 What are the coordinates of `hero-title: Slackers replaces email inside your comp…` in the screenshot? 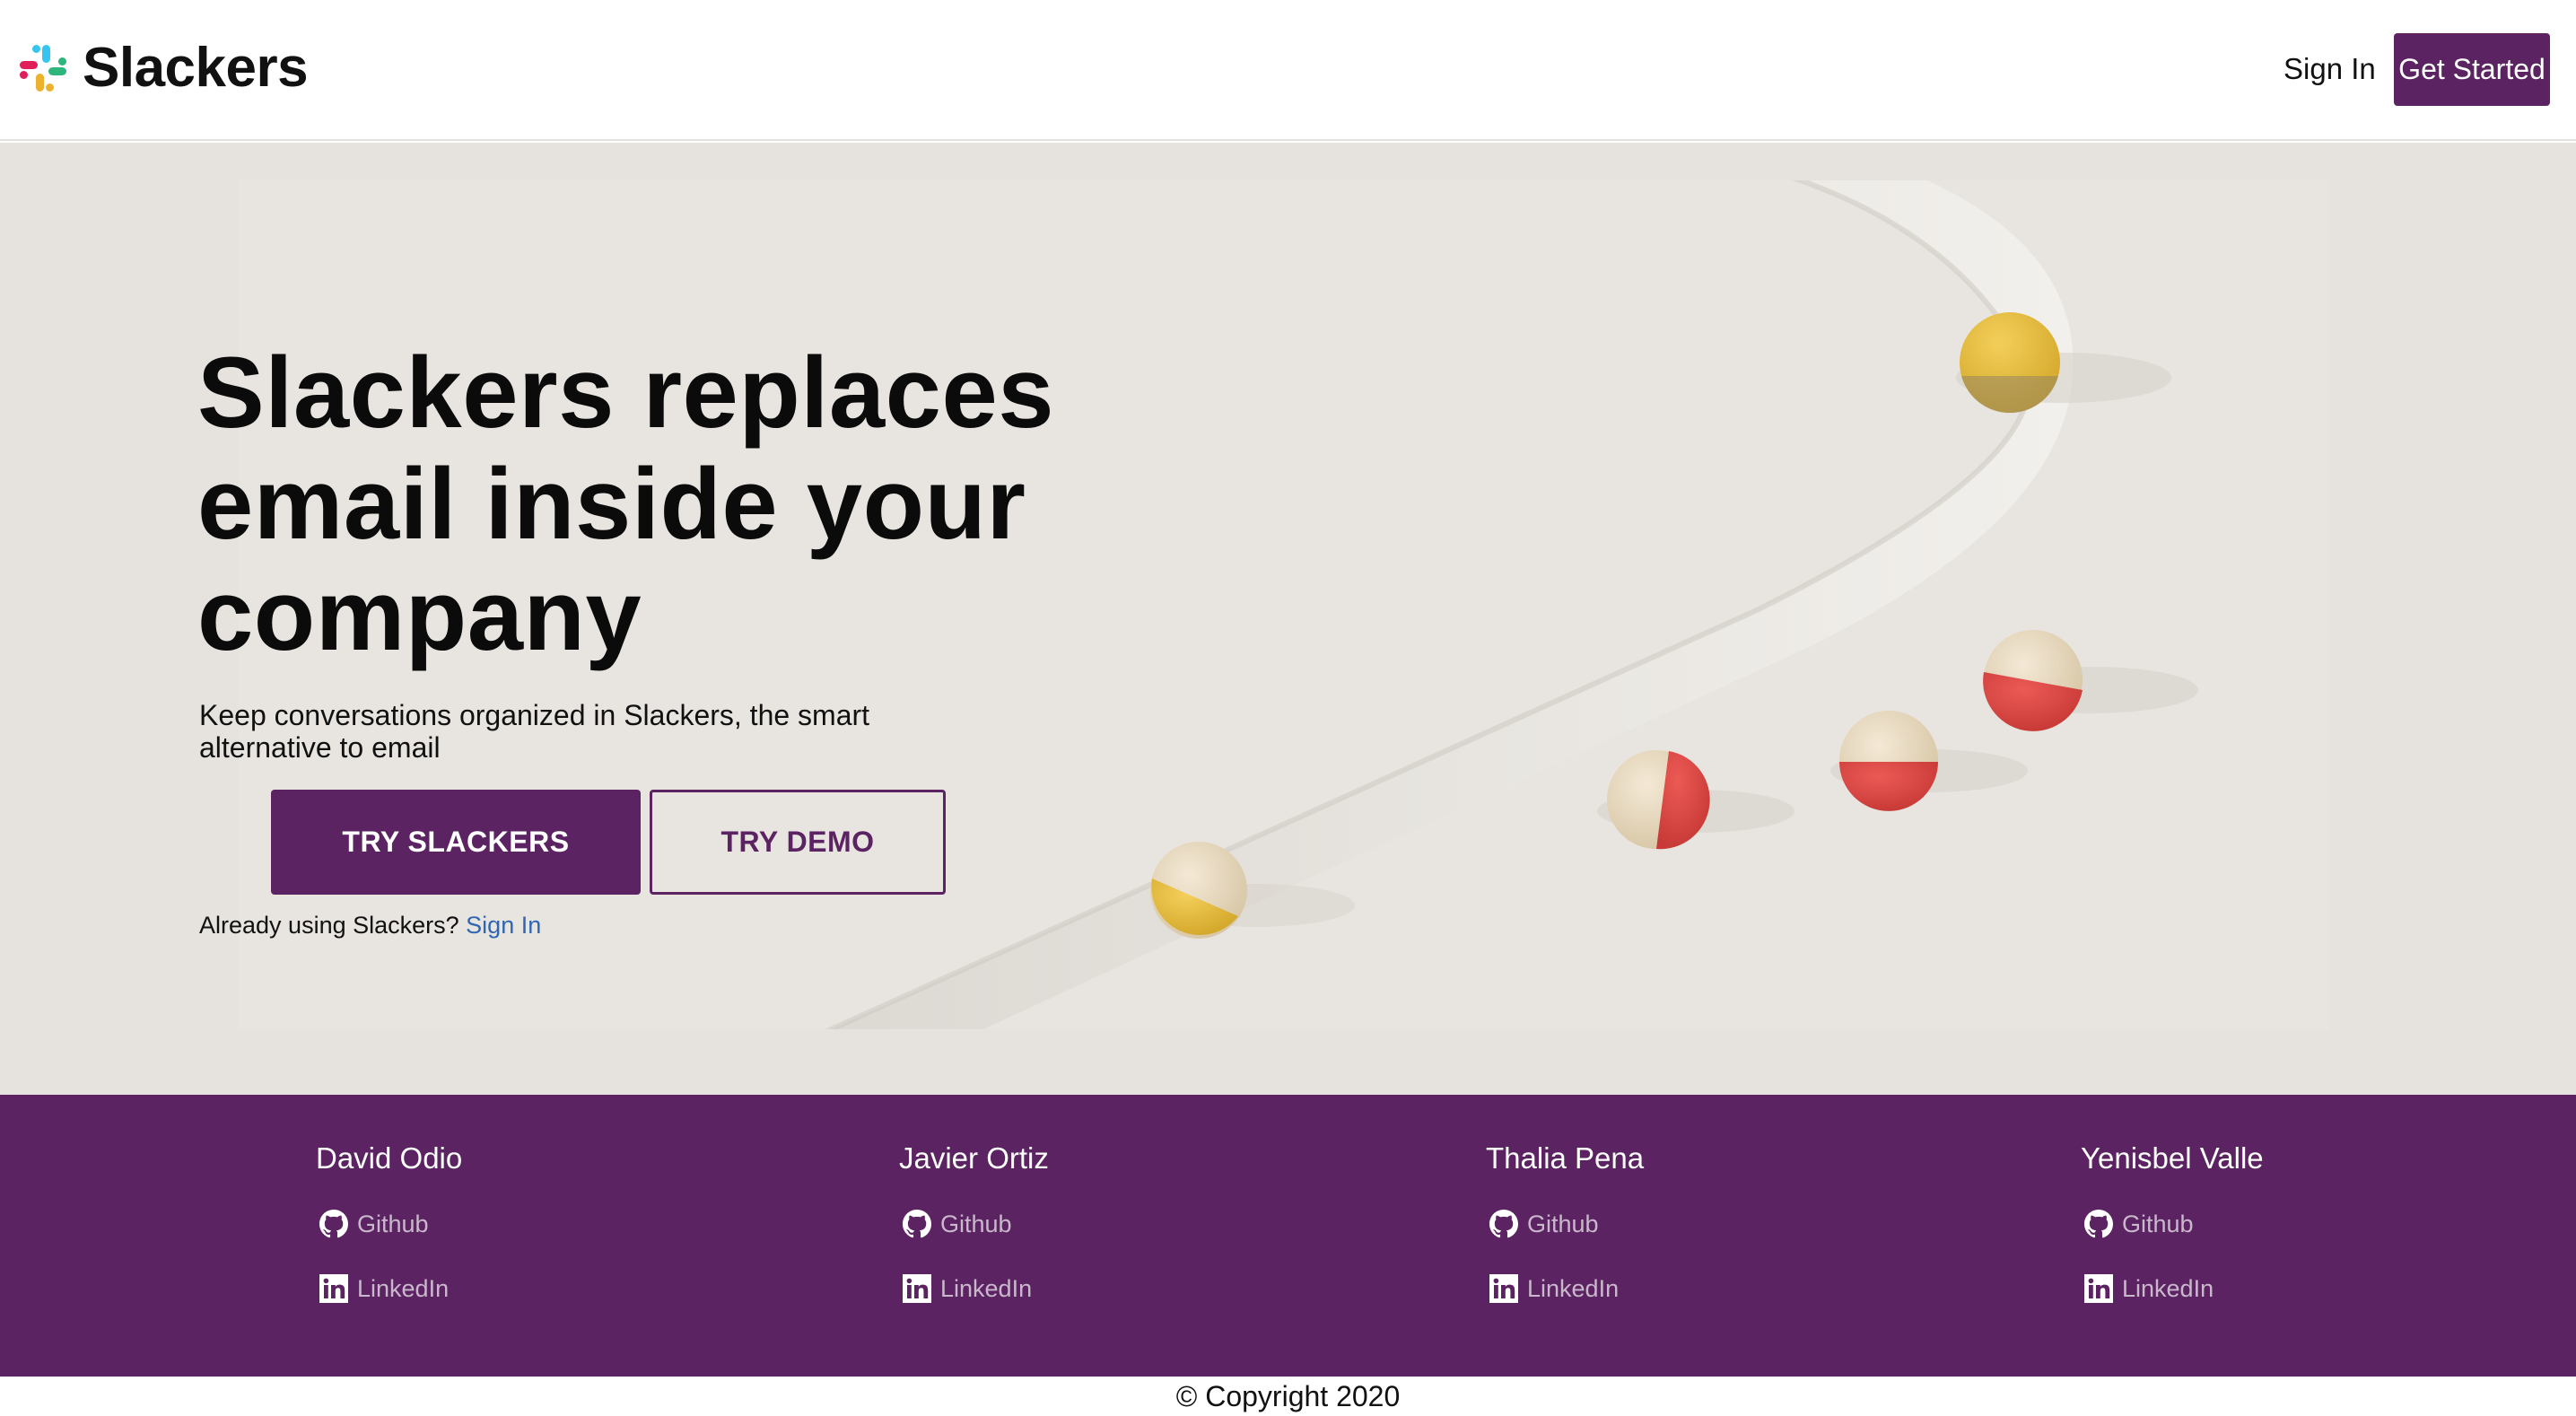 It's located at (626, 504).